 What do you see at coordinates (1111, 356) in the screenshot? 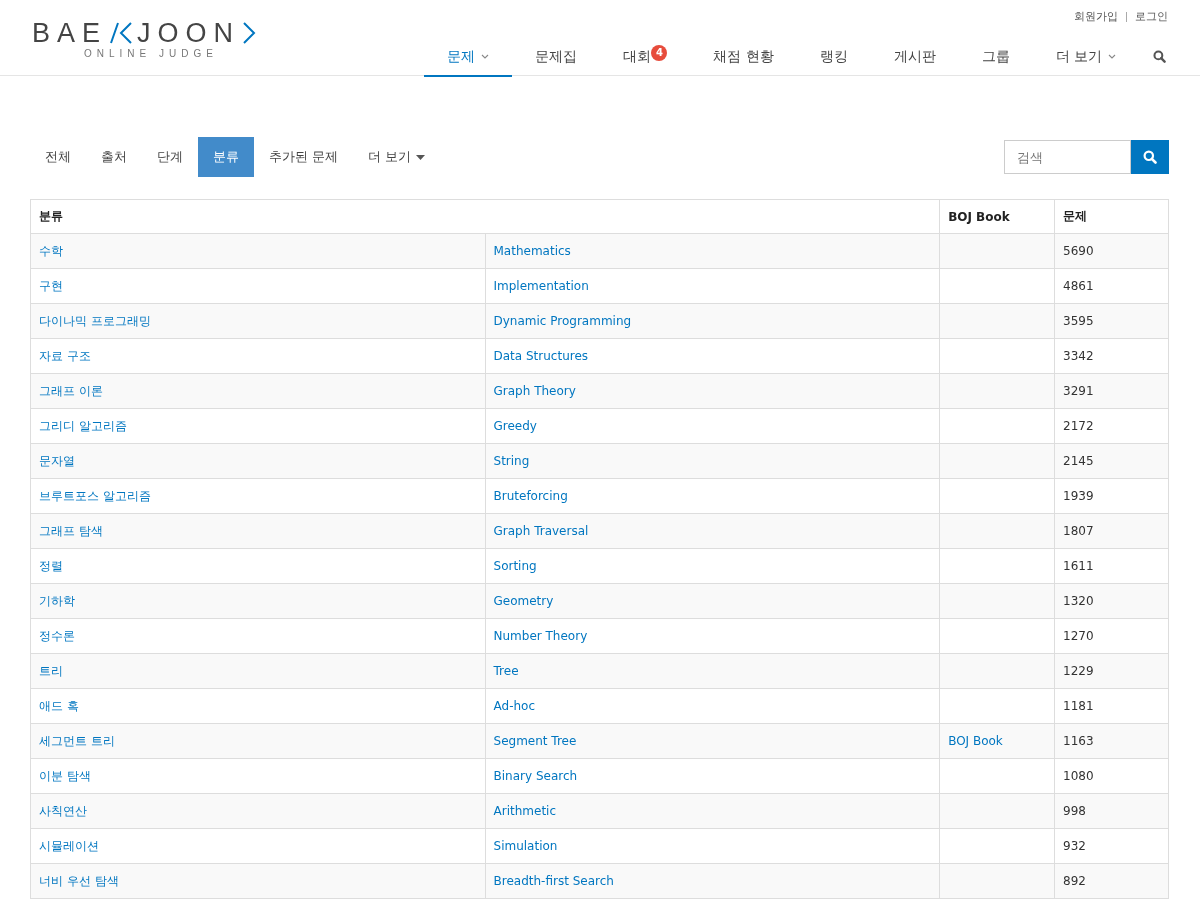
I see `table-cell: 3342` at bounding box center [1111, 356].